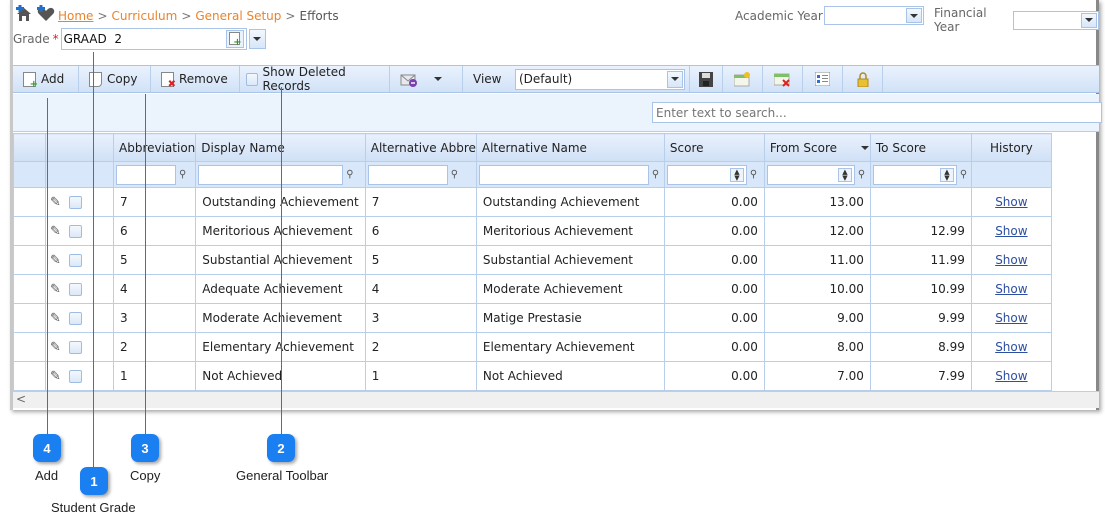 The width and height of the screenshot is (1105, 531). I want to click on cell-alternative-abbreviation: 3, so click(420, 318).